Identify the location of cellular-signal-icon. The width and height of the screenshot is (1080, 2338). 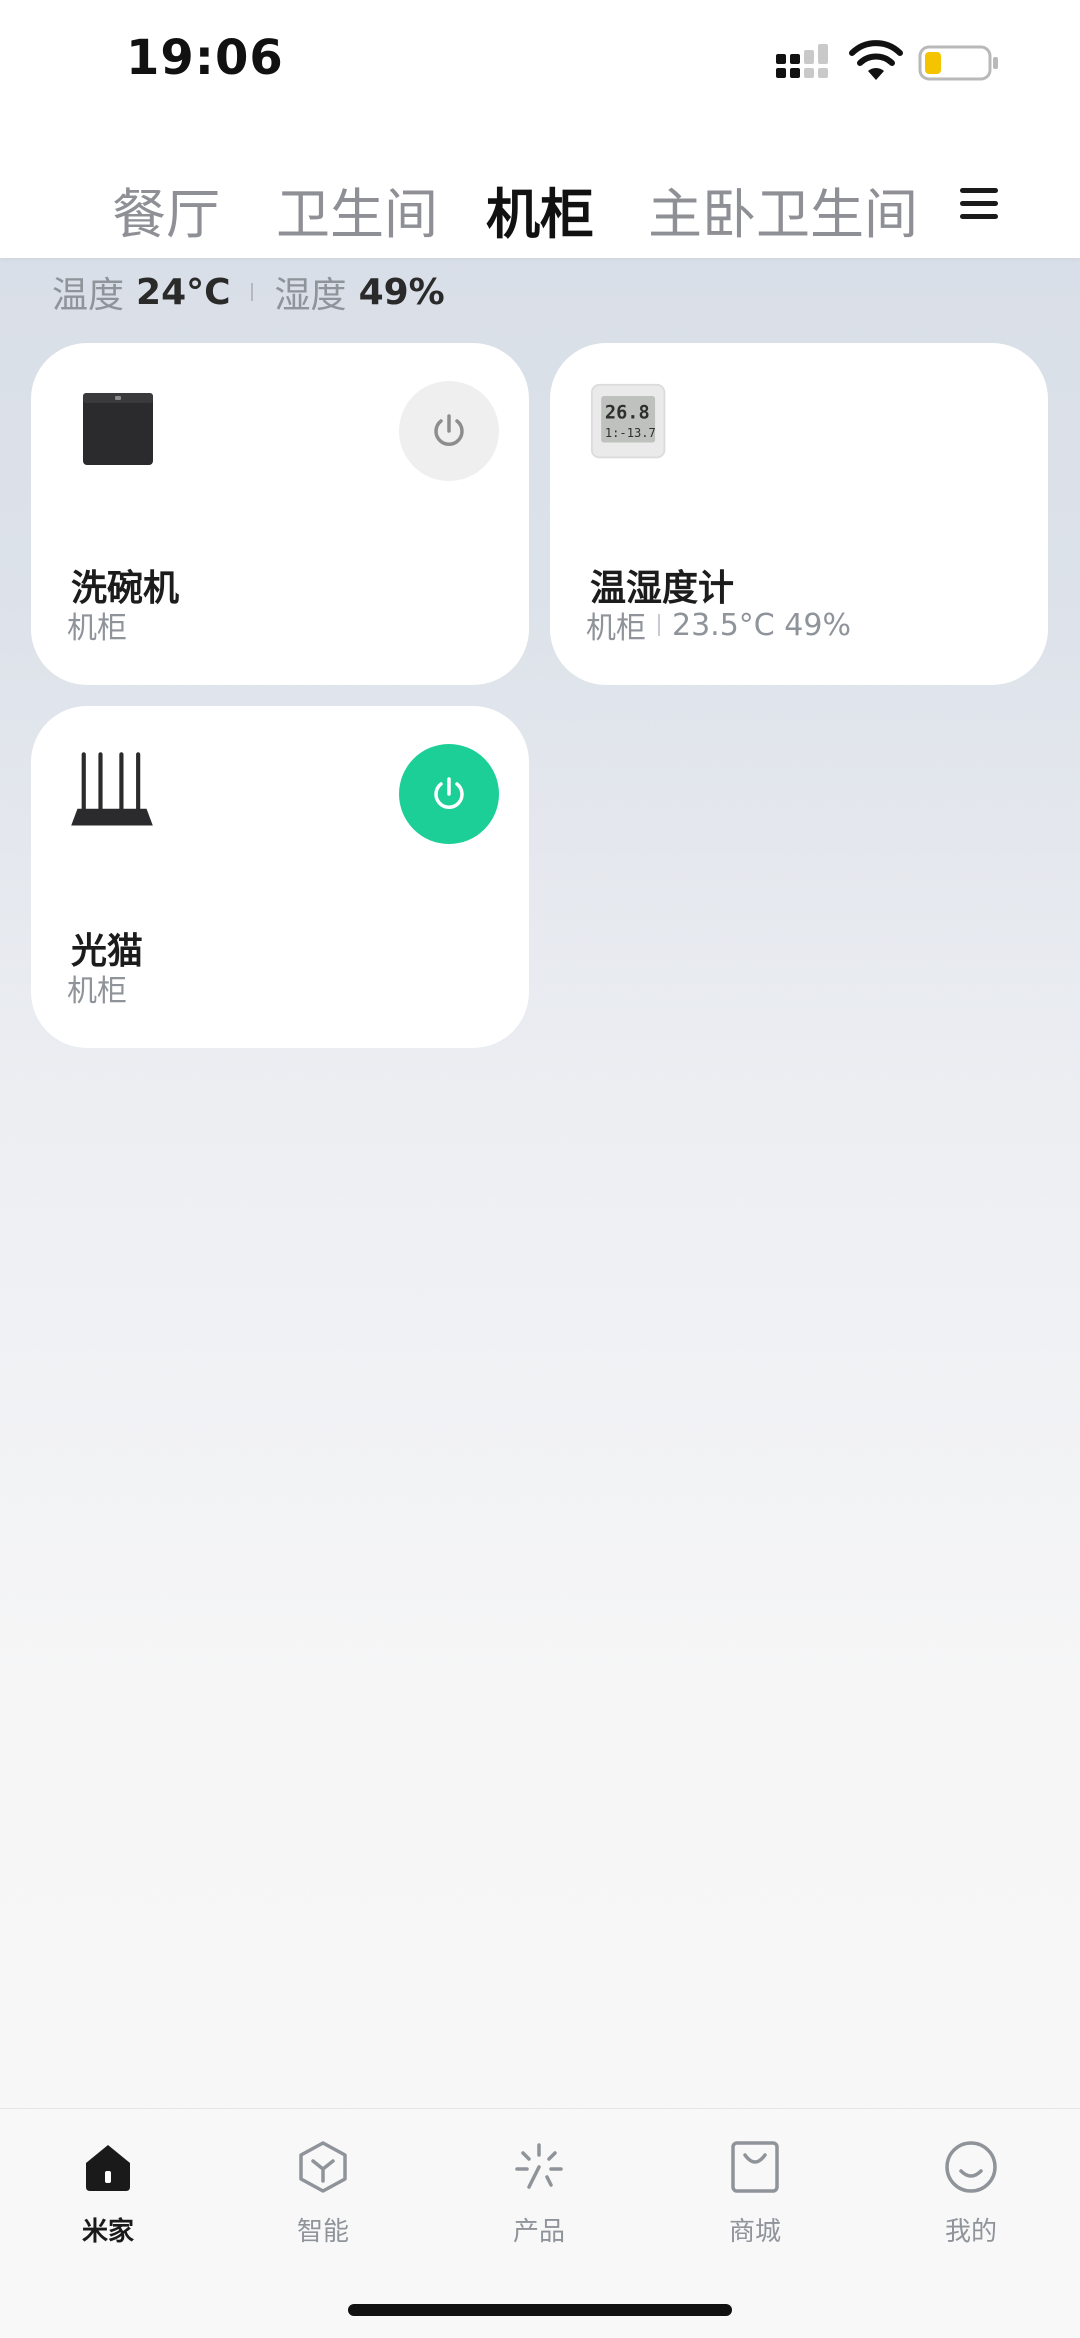
(802, 61).